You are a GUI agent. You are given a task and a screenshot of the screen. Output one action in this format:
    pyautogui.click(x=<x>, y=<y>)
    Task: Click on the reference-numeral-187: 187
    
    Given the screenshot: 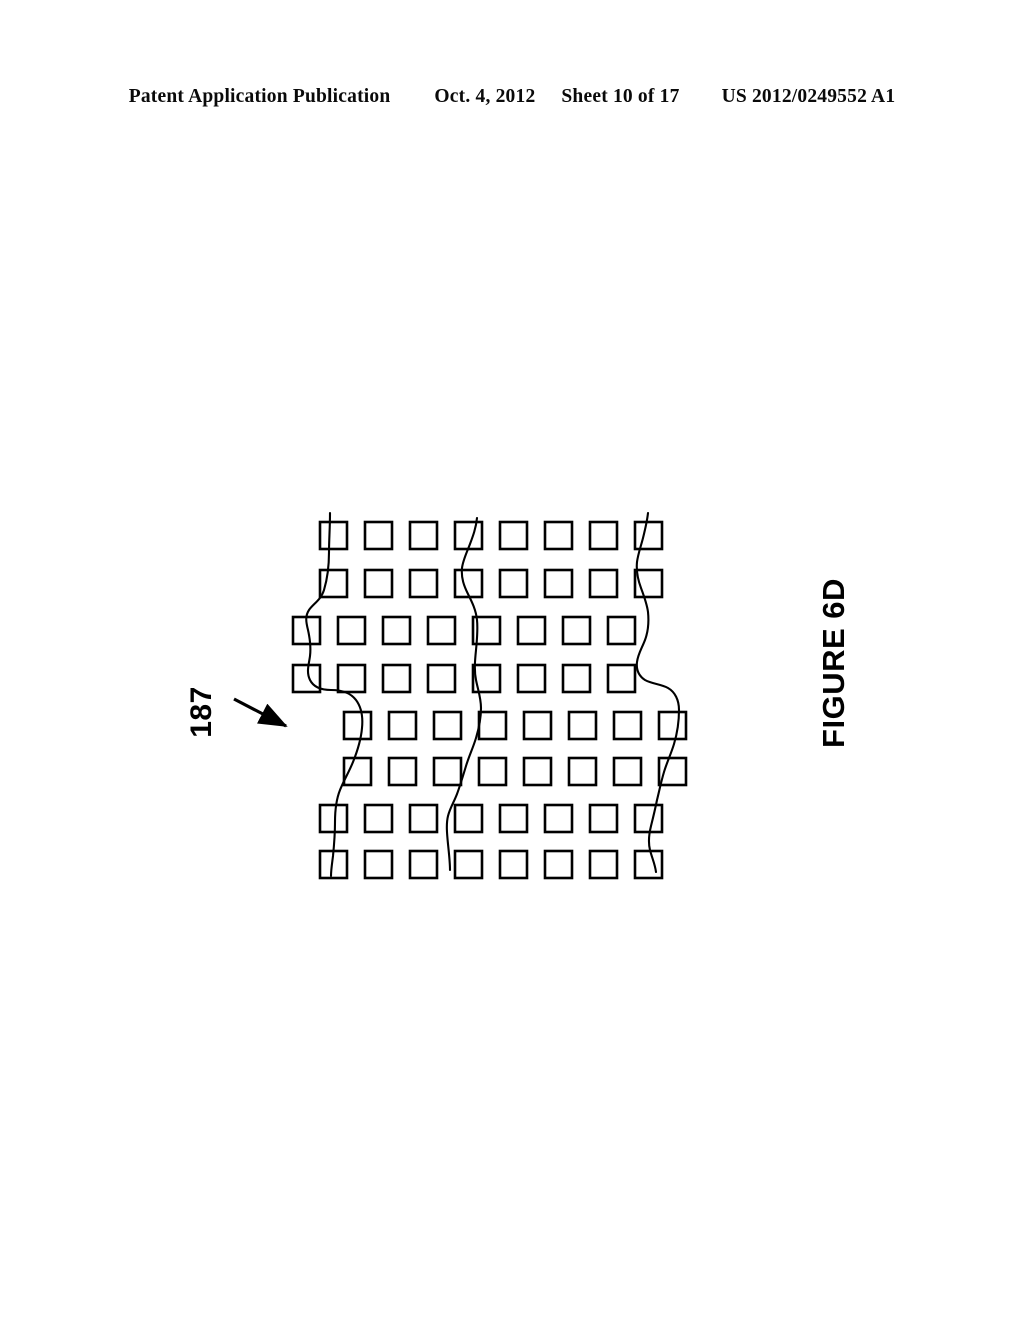 What is the action you would take?
    pyautogui.click(x=201, y=712)
    